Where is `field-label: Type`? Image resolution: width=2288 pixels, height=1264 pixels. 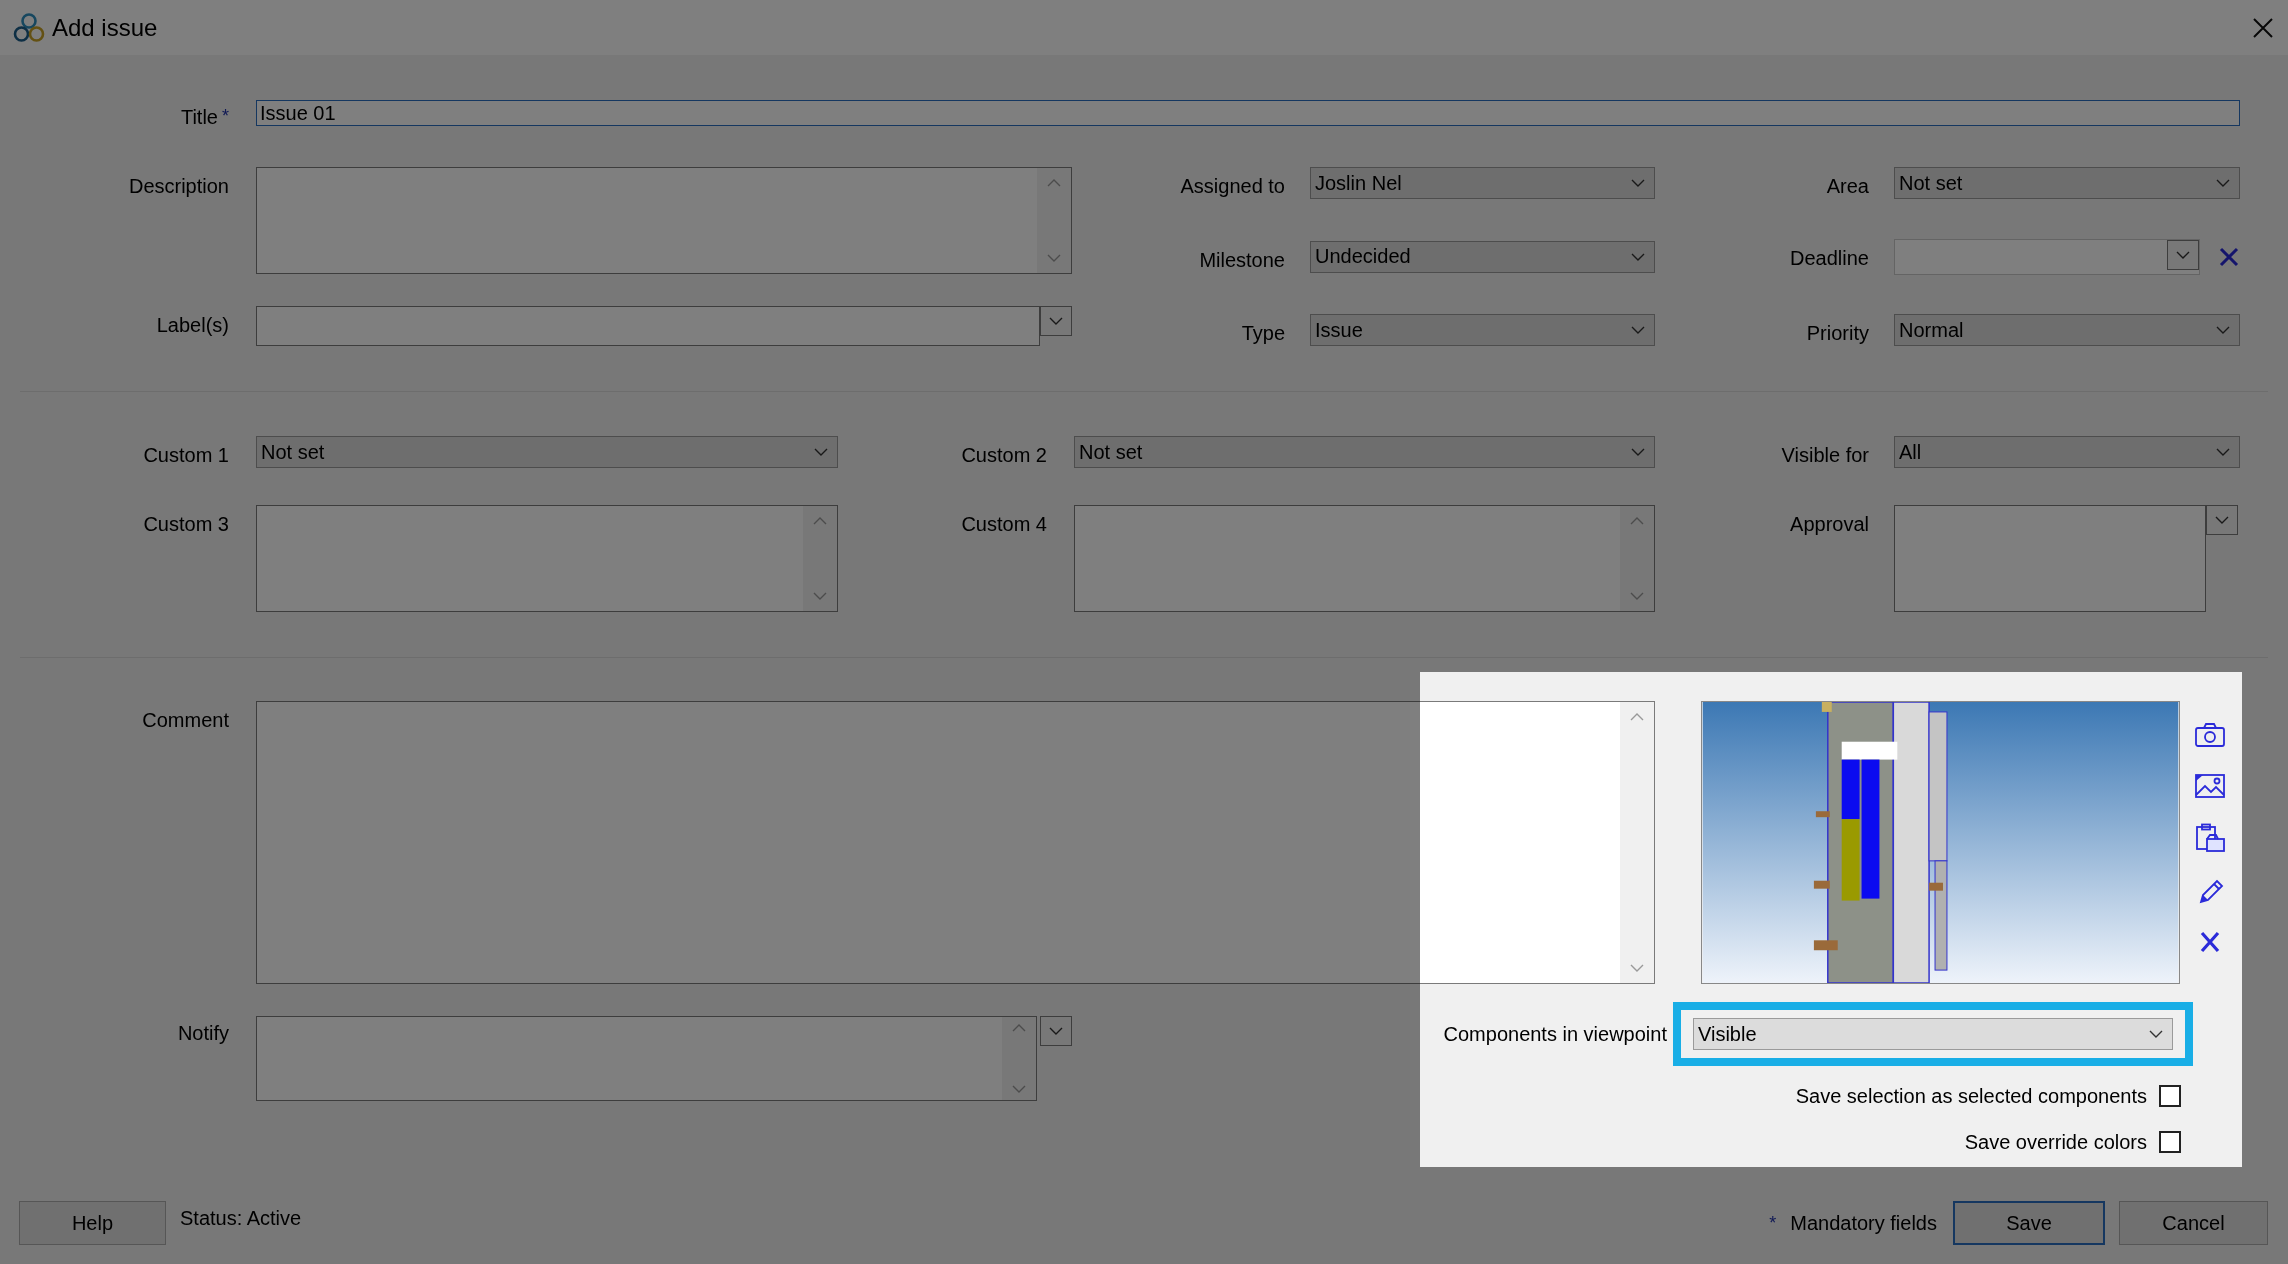
field-label: Type is located at coordinates (1263, 333).